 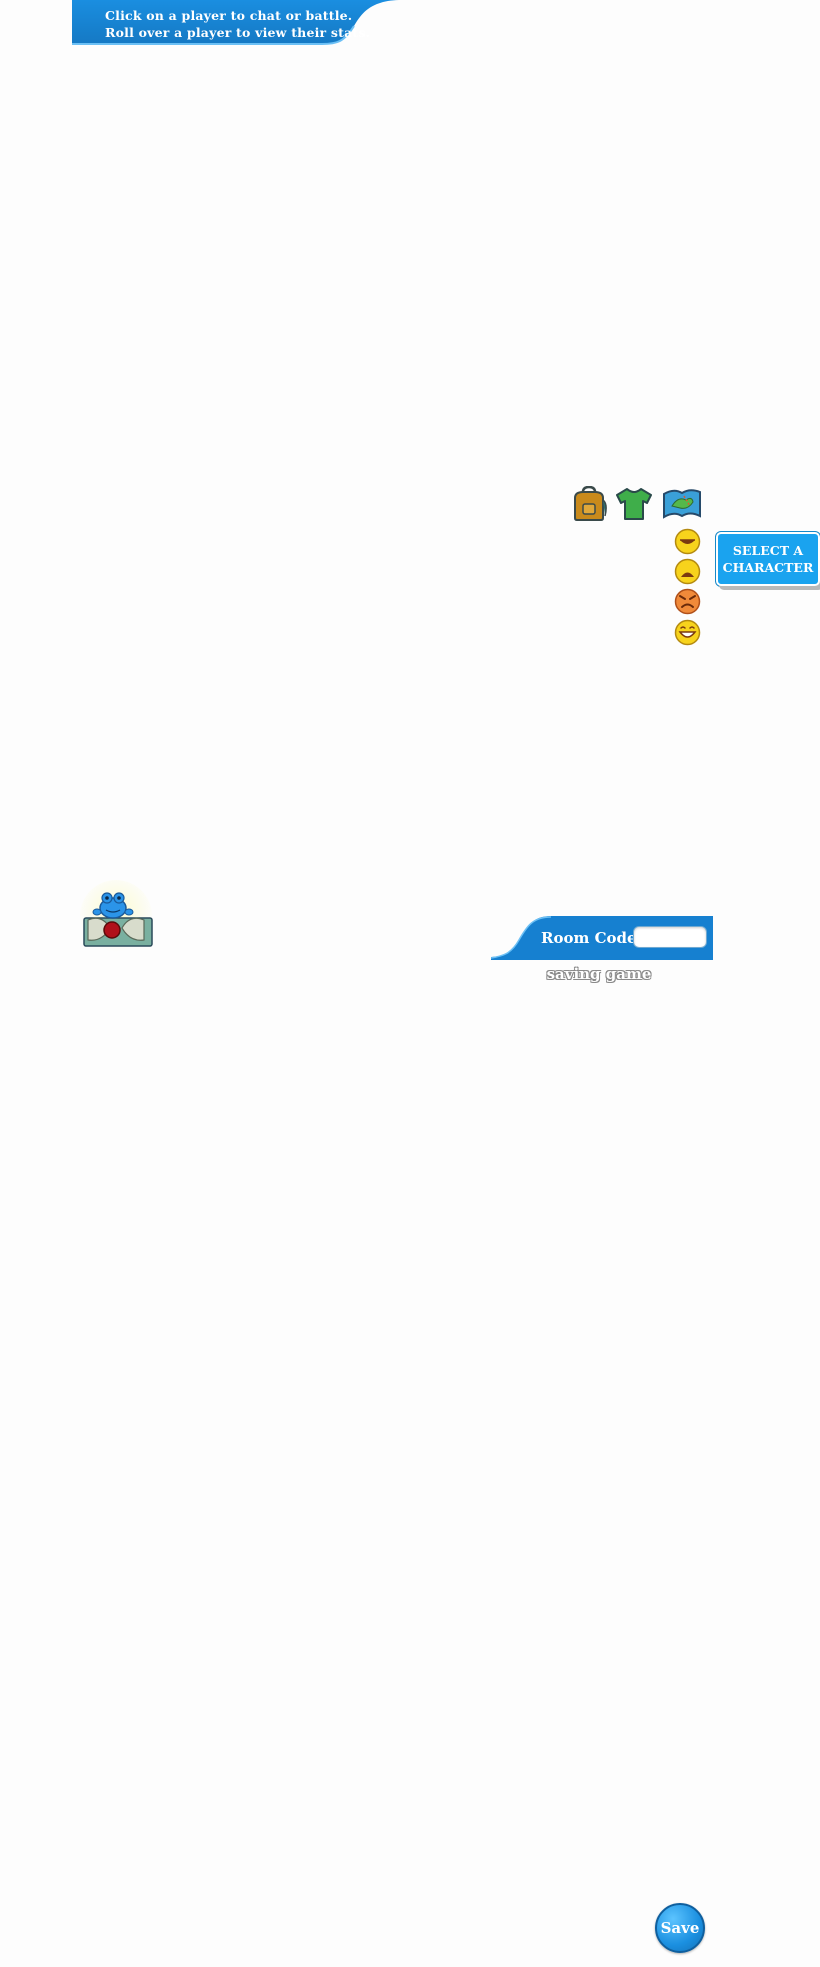 I want to click on shirt-icon, so click(x=634, y=504).